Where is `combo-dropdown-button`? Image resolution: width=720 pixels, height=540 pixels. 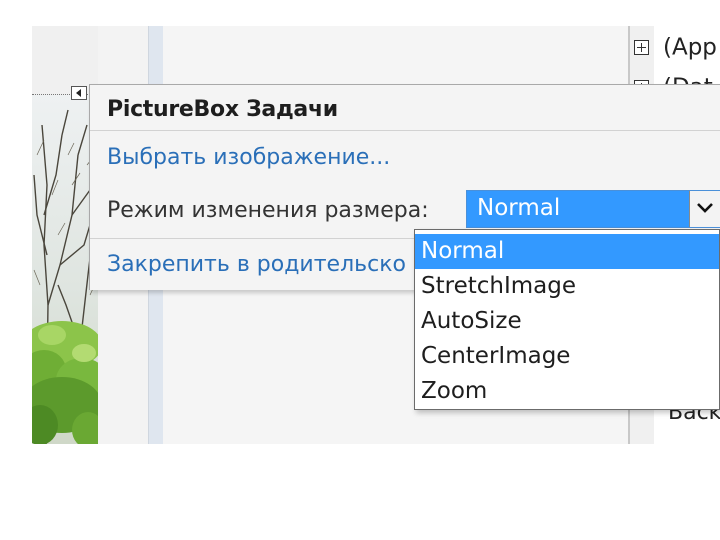 combo-dropdown-button is located at coordinates (704, 209).